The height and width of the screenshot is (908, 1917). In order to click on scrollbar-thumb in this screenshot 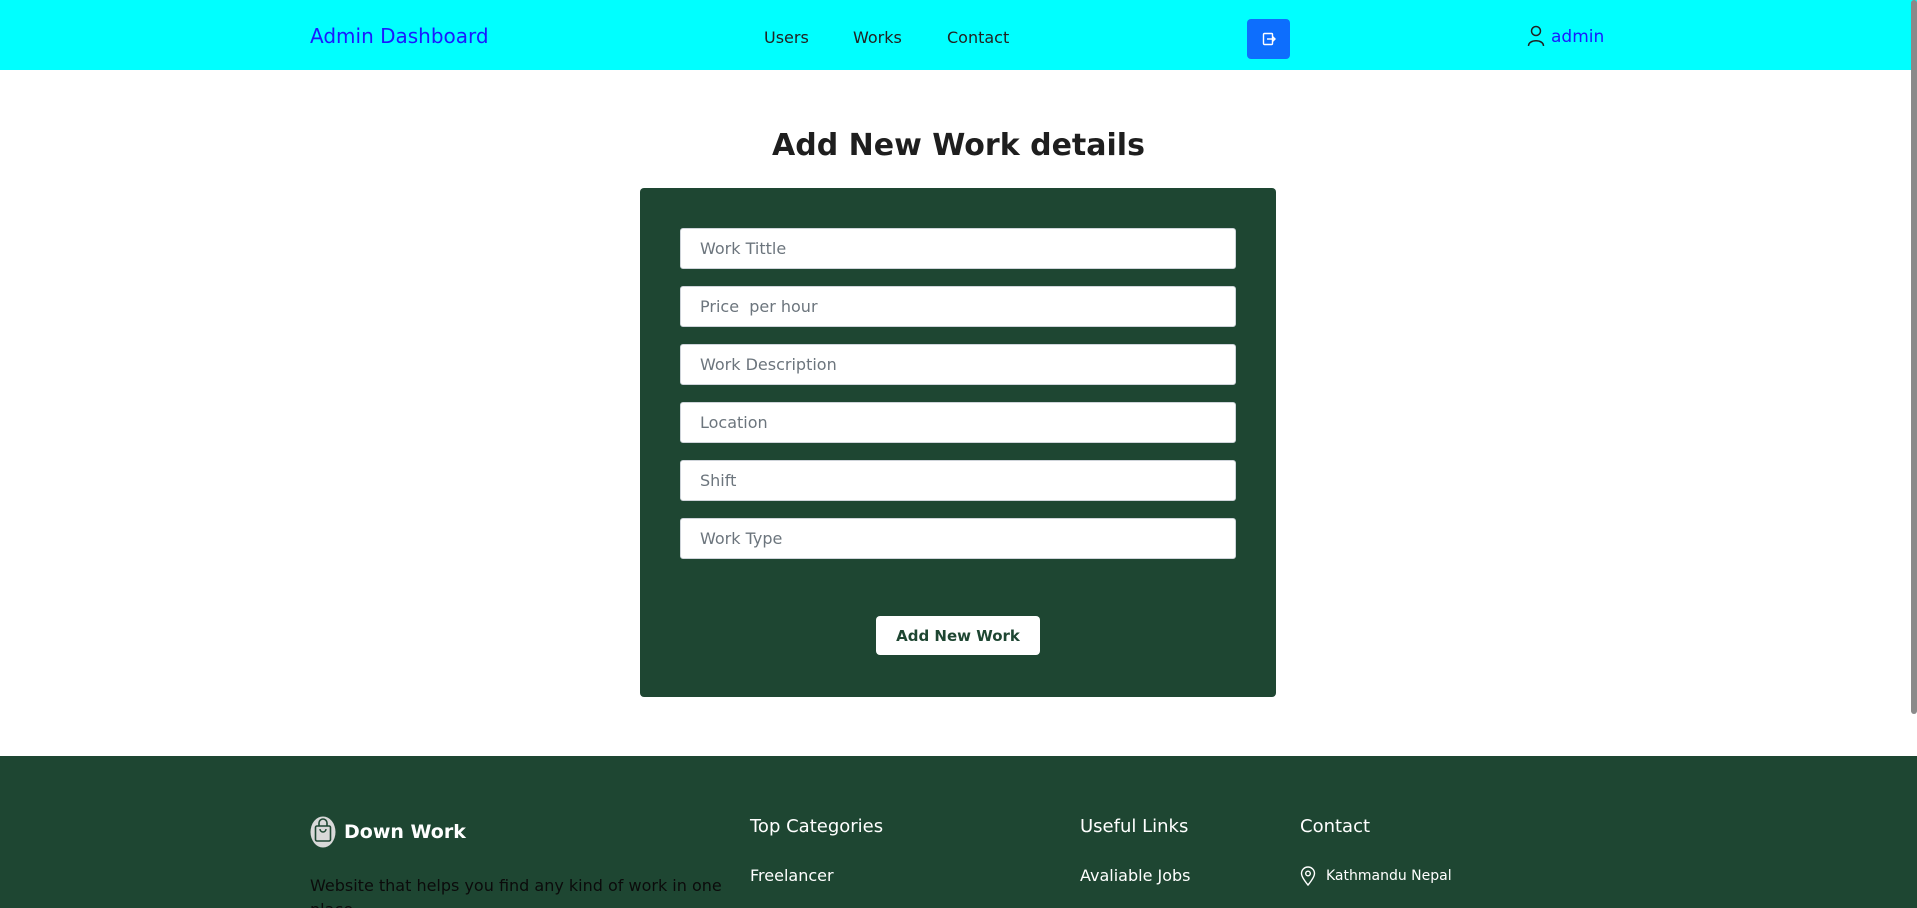, I will do `click(1914, 357)`.